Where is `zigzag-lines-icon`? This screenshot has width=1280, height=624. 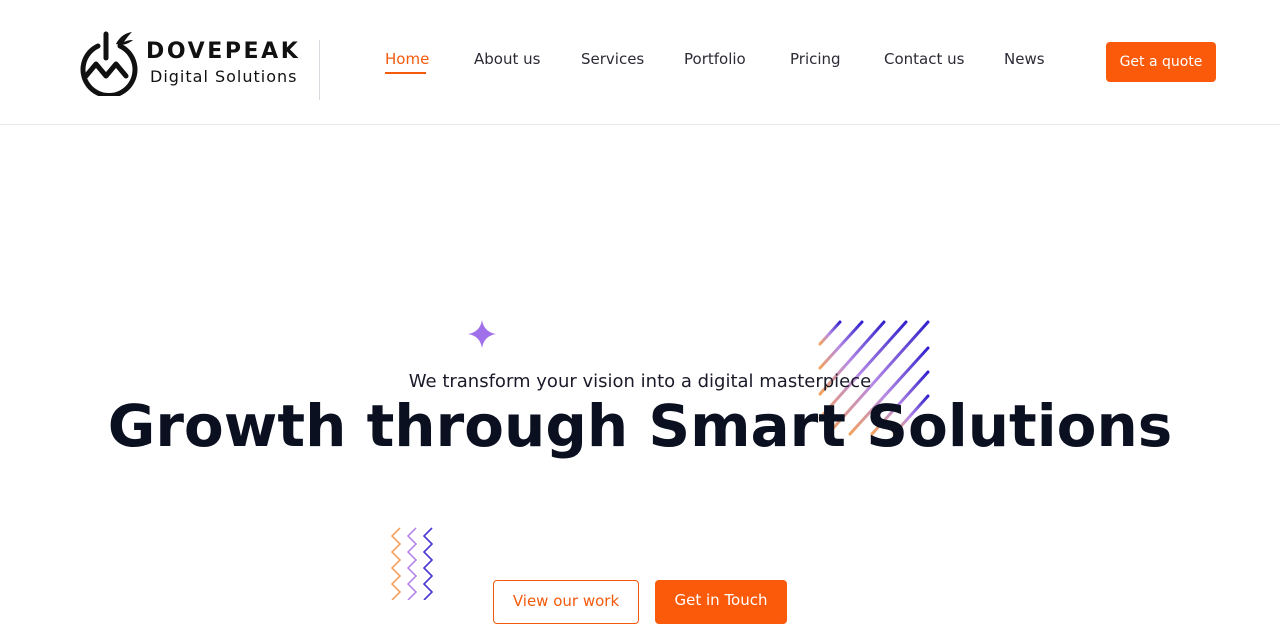 zigzag-lines-icon is located at coordinates (412, 563).